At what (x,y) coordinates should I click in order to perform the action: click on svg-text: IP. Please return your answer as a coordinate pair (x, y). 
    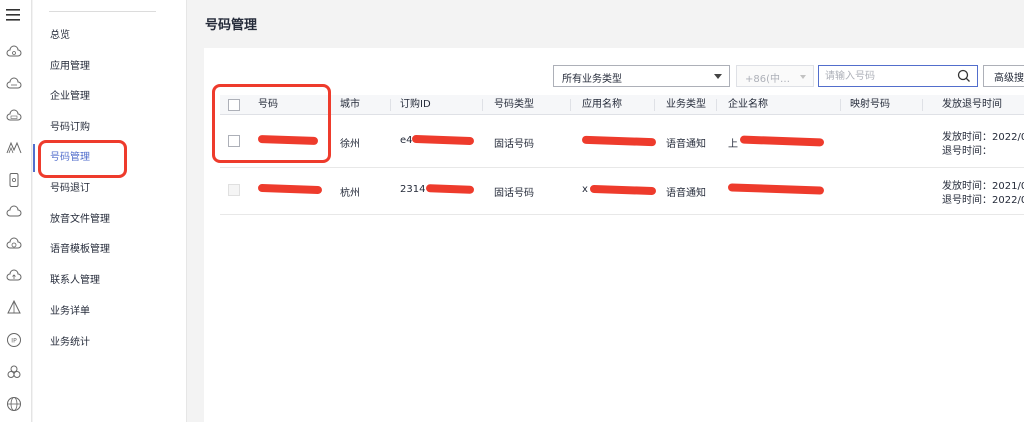
    Looking at the image, I should click on (14, 341).